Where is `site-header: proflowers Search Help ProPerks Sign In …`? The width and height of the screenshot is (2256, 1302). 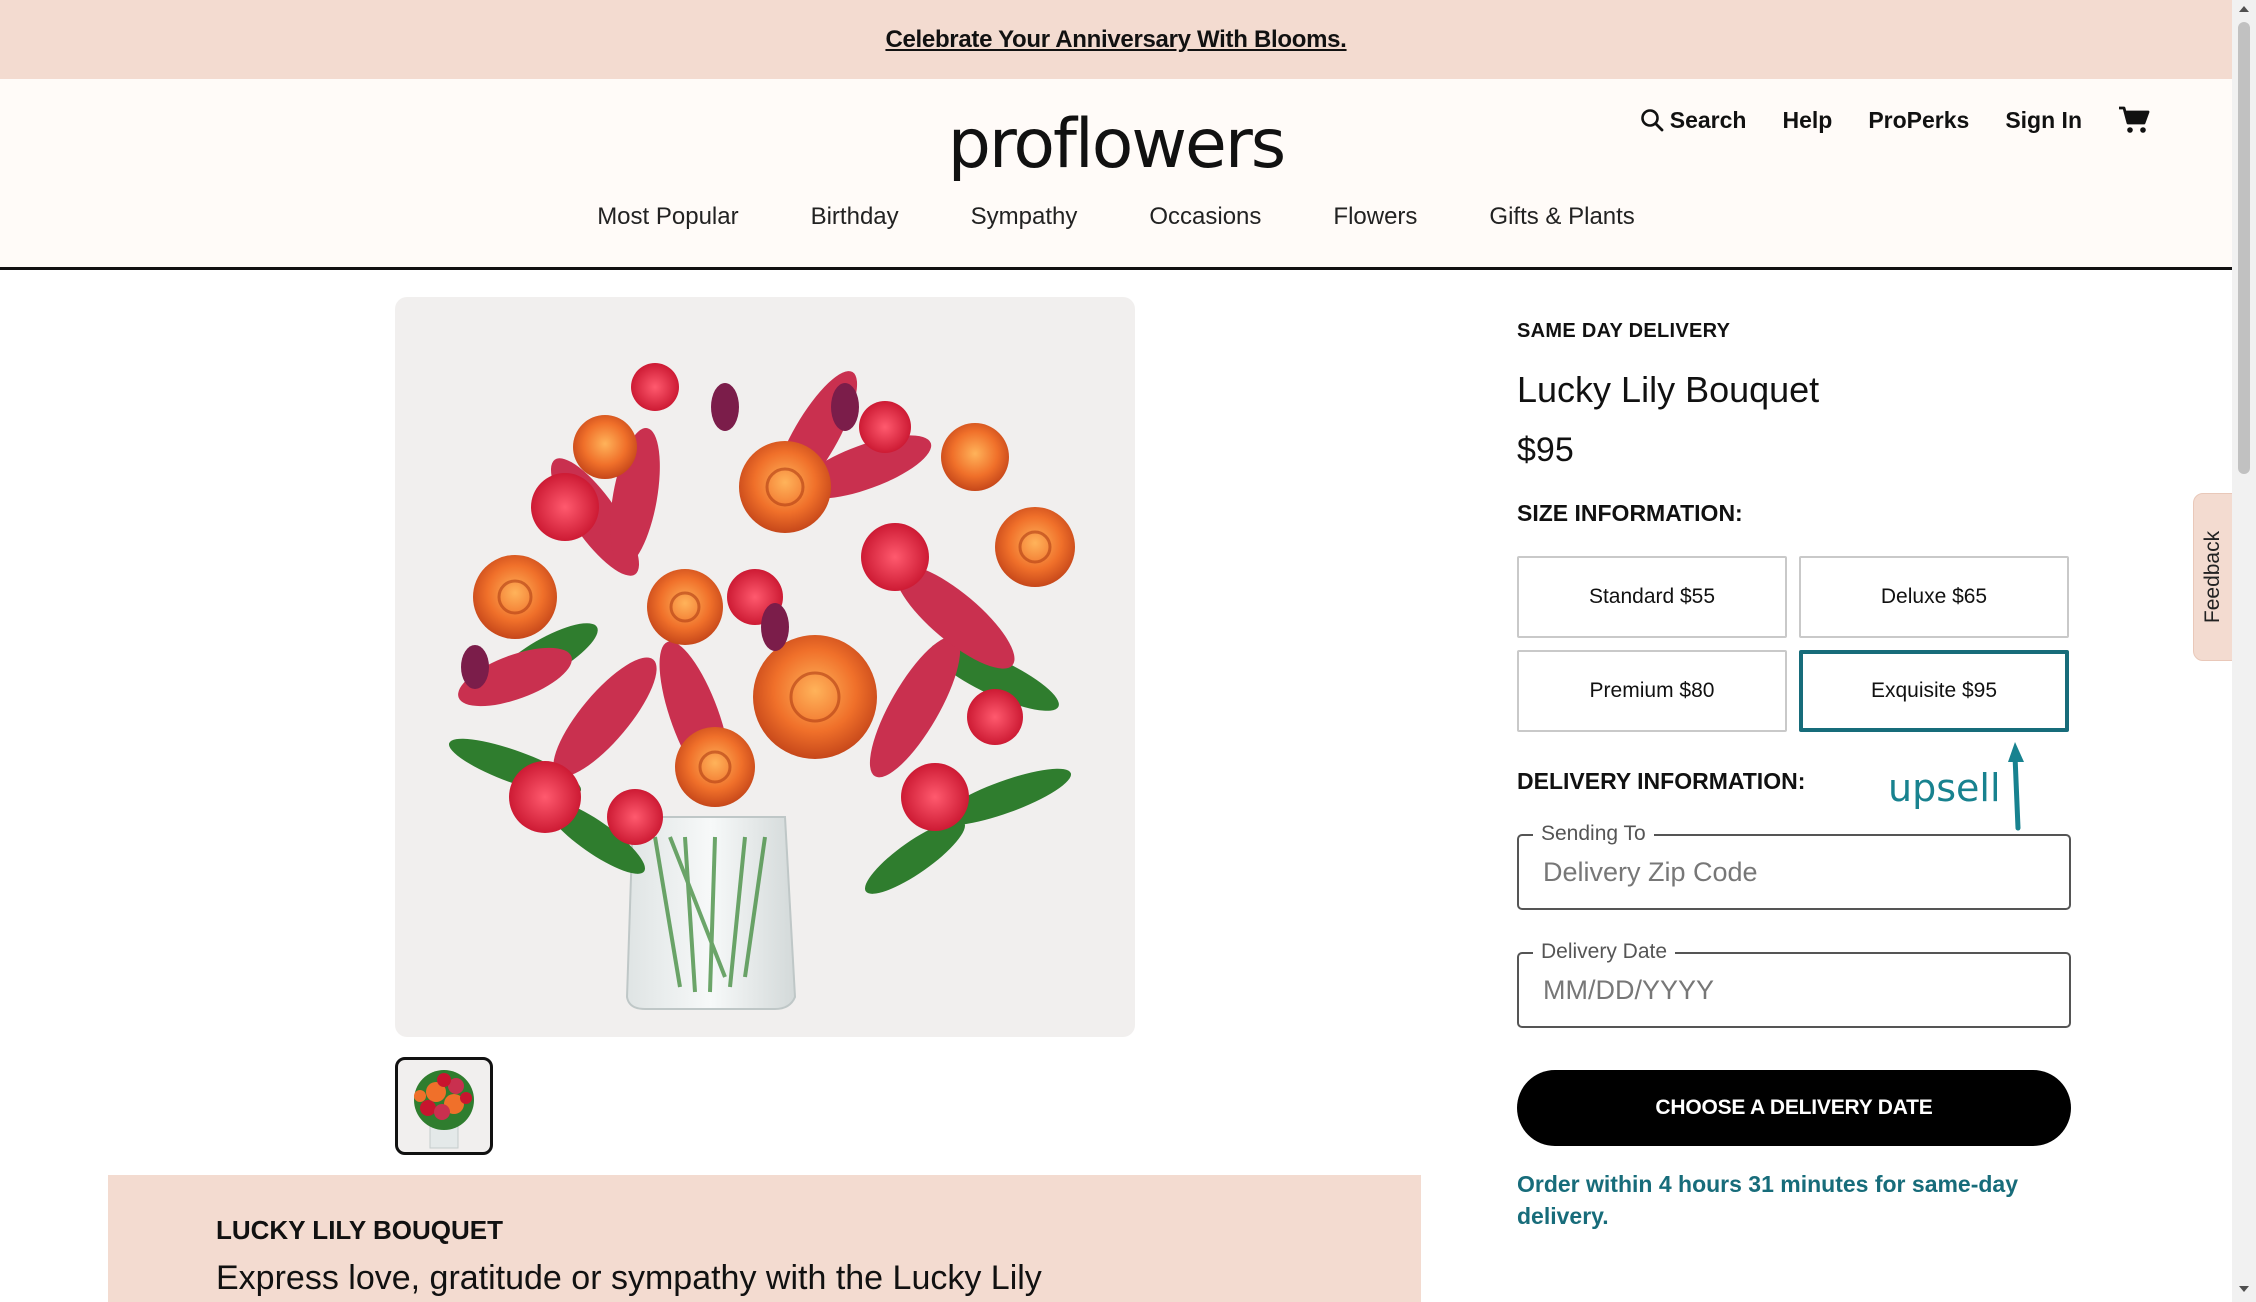
site-header: proflowers Search Help ProPerks Sign In … is located at coordinates (1116, 174).